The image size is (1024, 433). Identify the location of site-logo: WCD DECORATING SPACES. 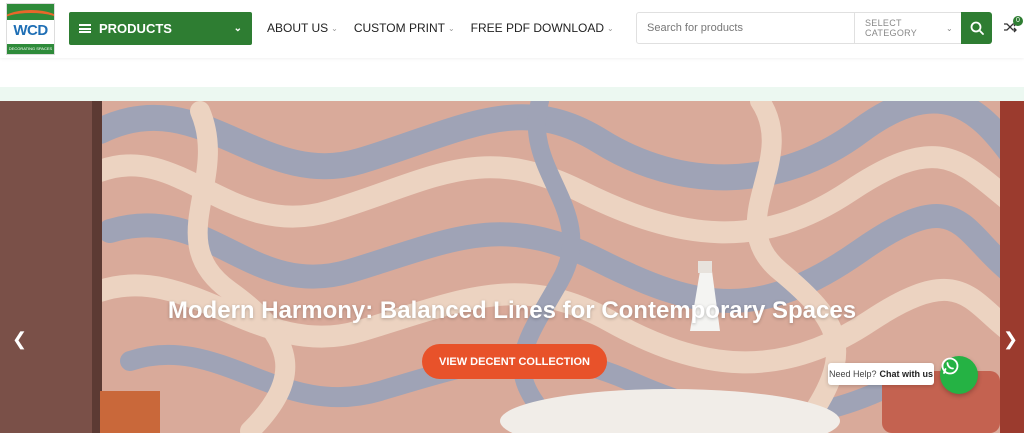
(30, 29).